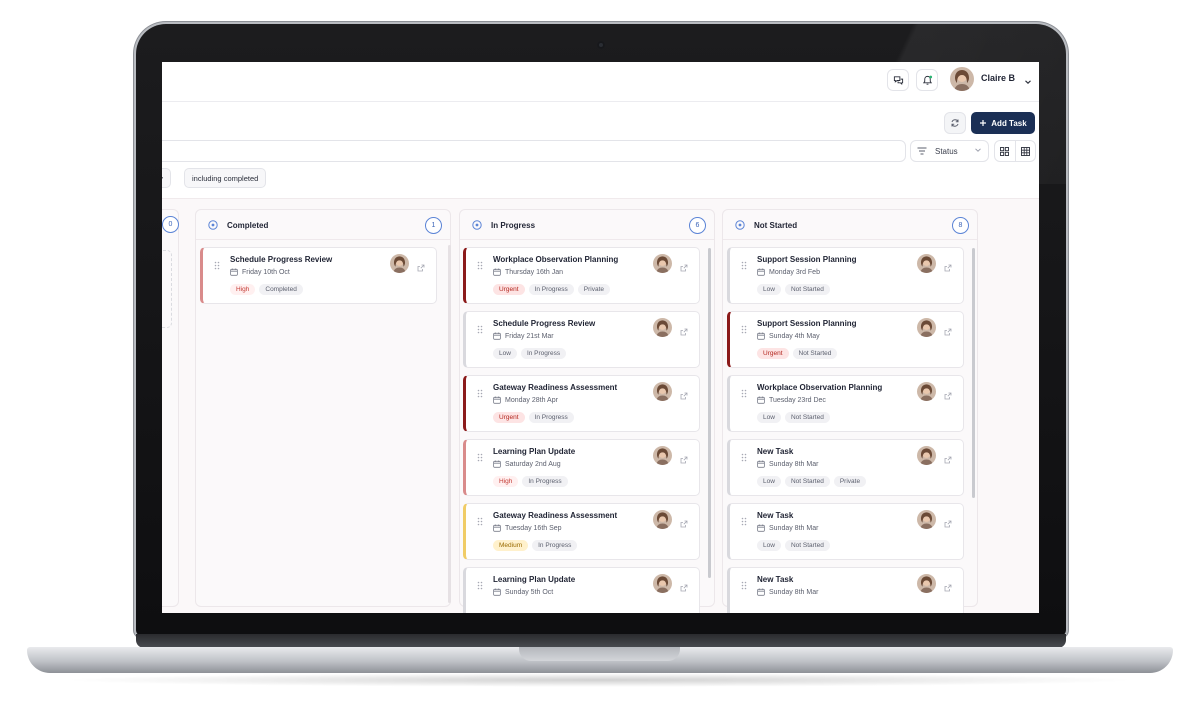 The height and width of the screenshot is (720, 1200). What do you see at coordinates (551, 289) in the screenshot?
I see `task-tags: Urgent In Progress Private` at bounding box center [551, 289].